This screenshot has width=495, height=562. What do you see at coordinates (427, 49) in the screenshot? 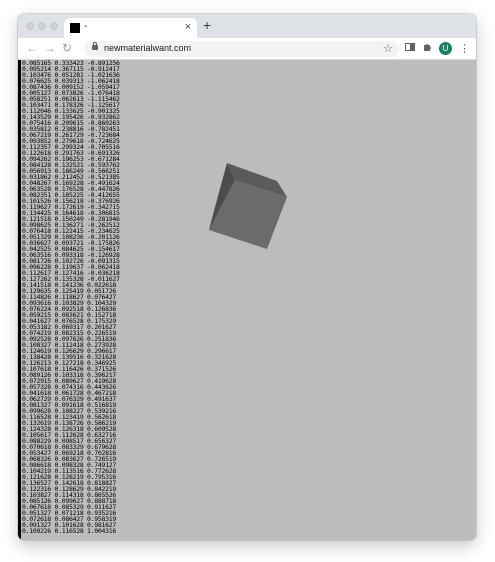
I see `extensions-icon` at bounding box center [427, 49].